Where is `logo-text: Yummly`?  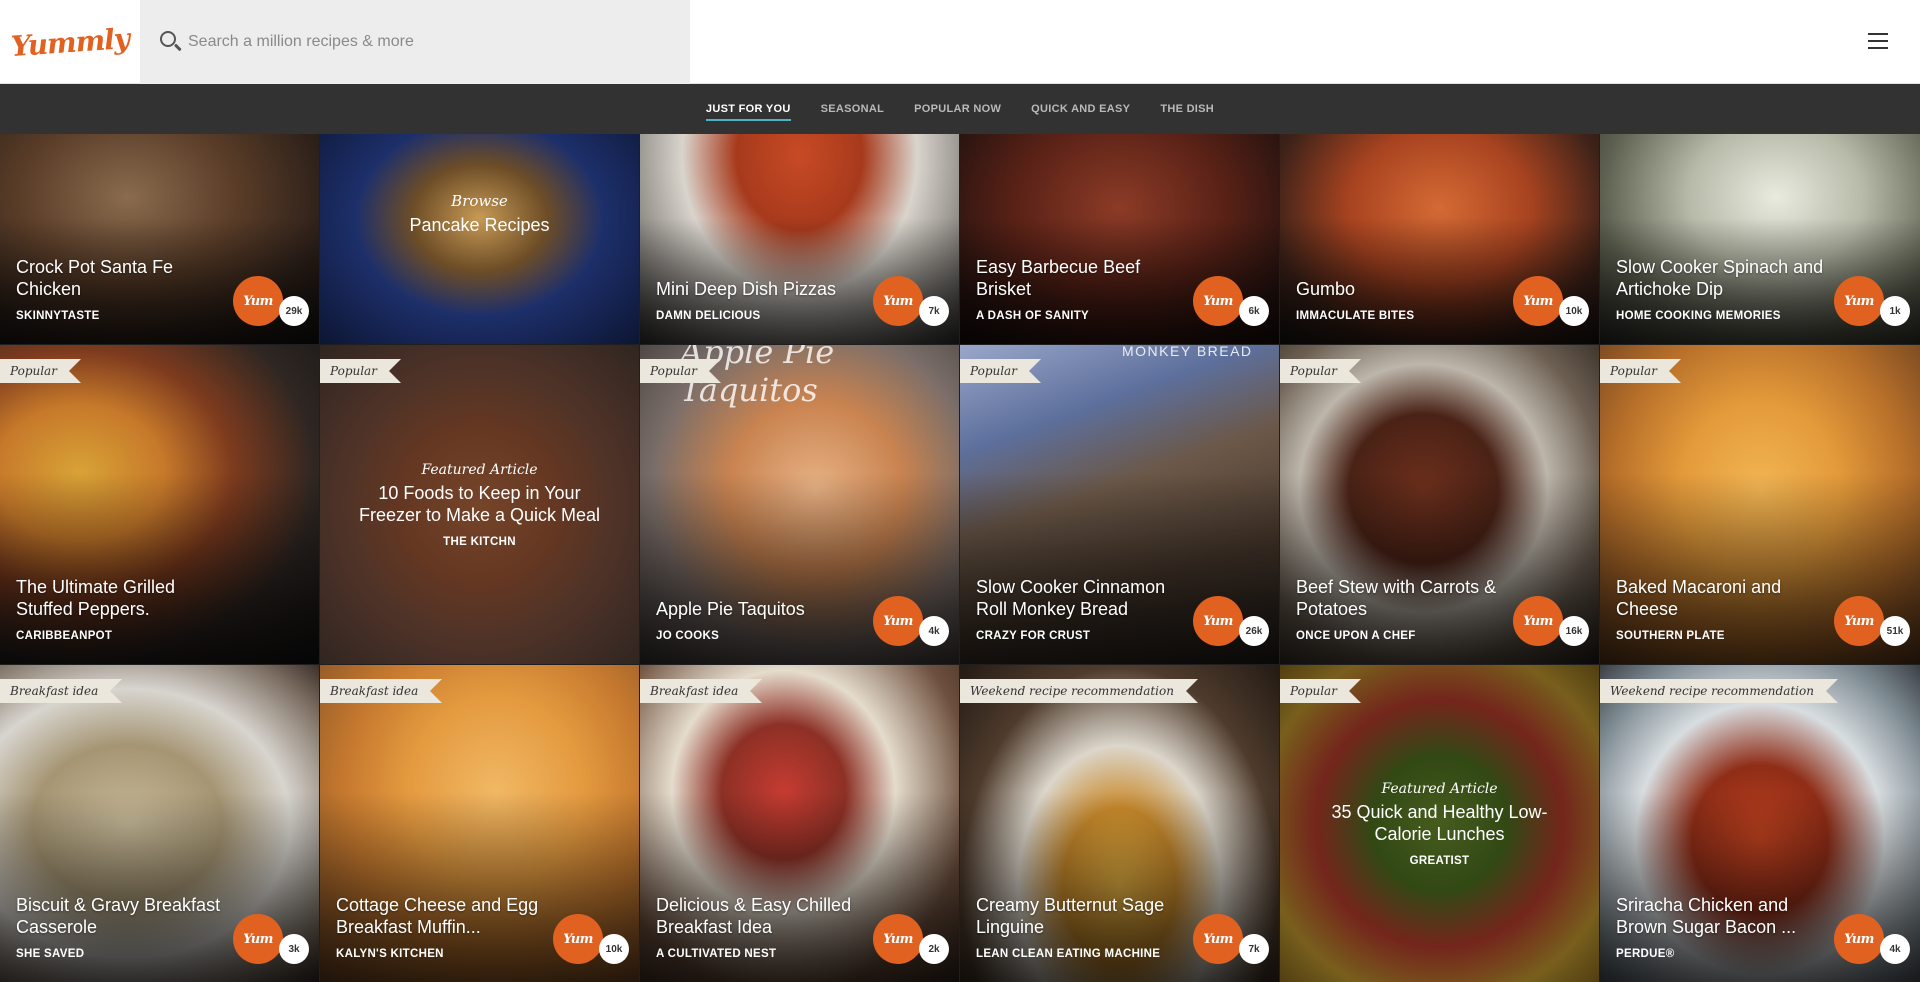
logo-text: Yummly is located at coordinates (70, 41).